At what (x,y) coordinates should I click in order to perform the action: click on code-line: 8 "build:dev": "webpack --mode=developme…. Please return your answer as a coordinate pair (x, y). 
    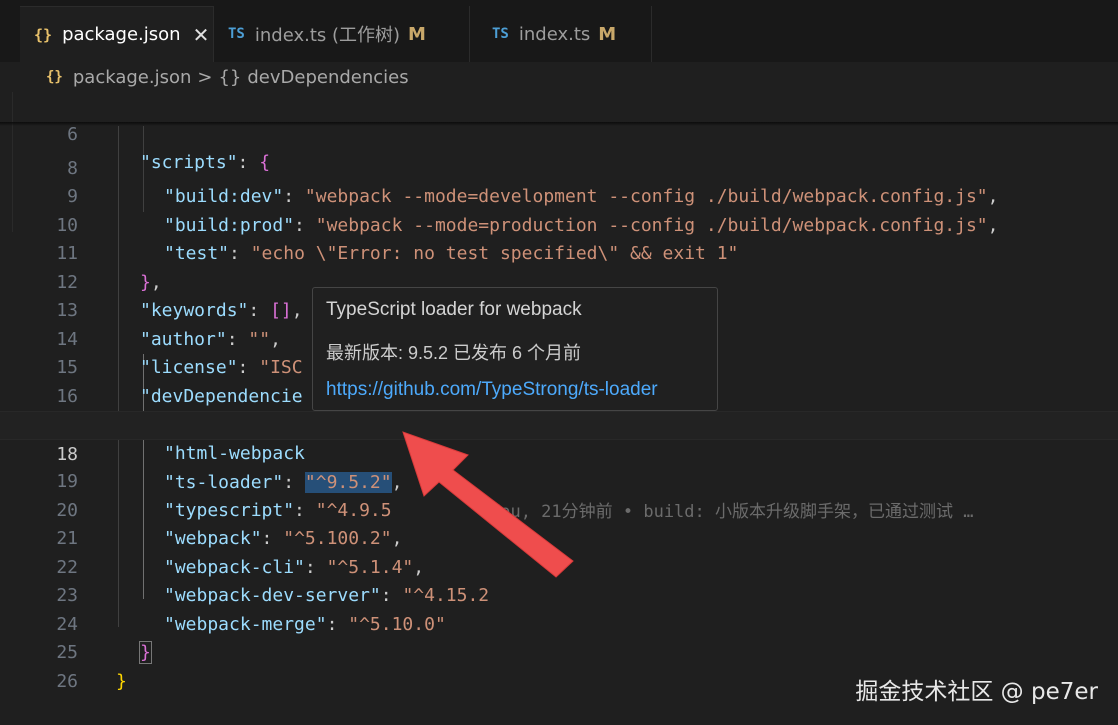
    Looking at the image, I should click on (559, 167).